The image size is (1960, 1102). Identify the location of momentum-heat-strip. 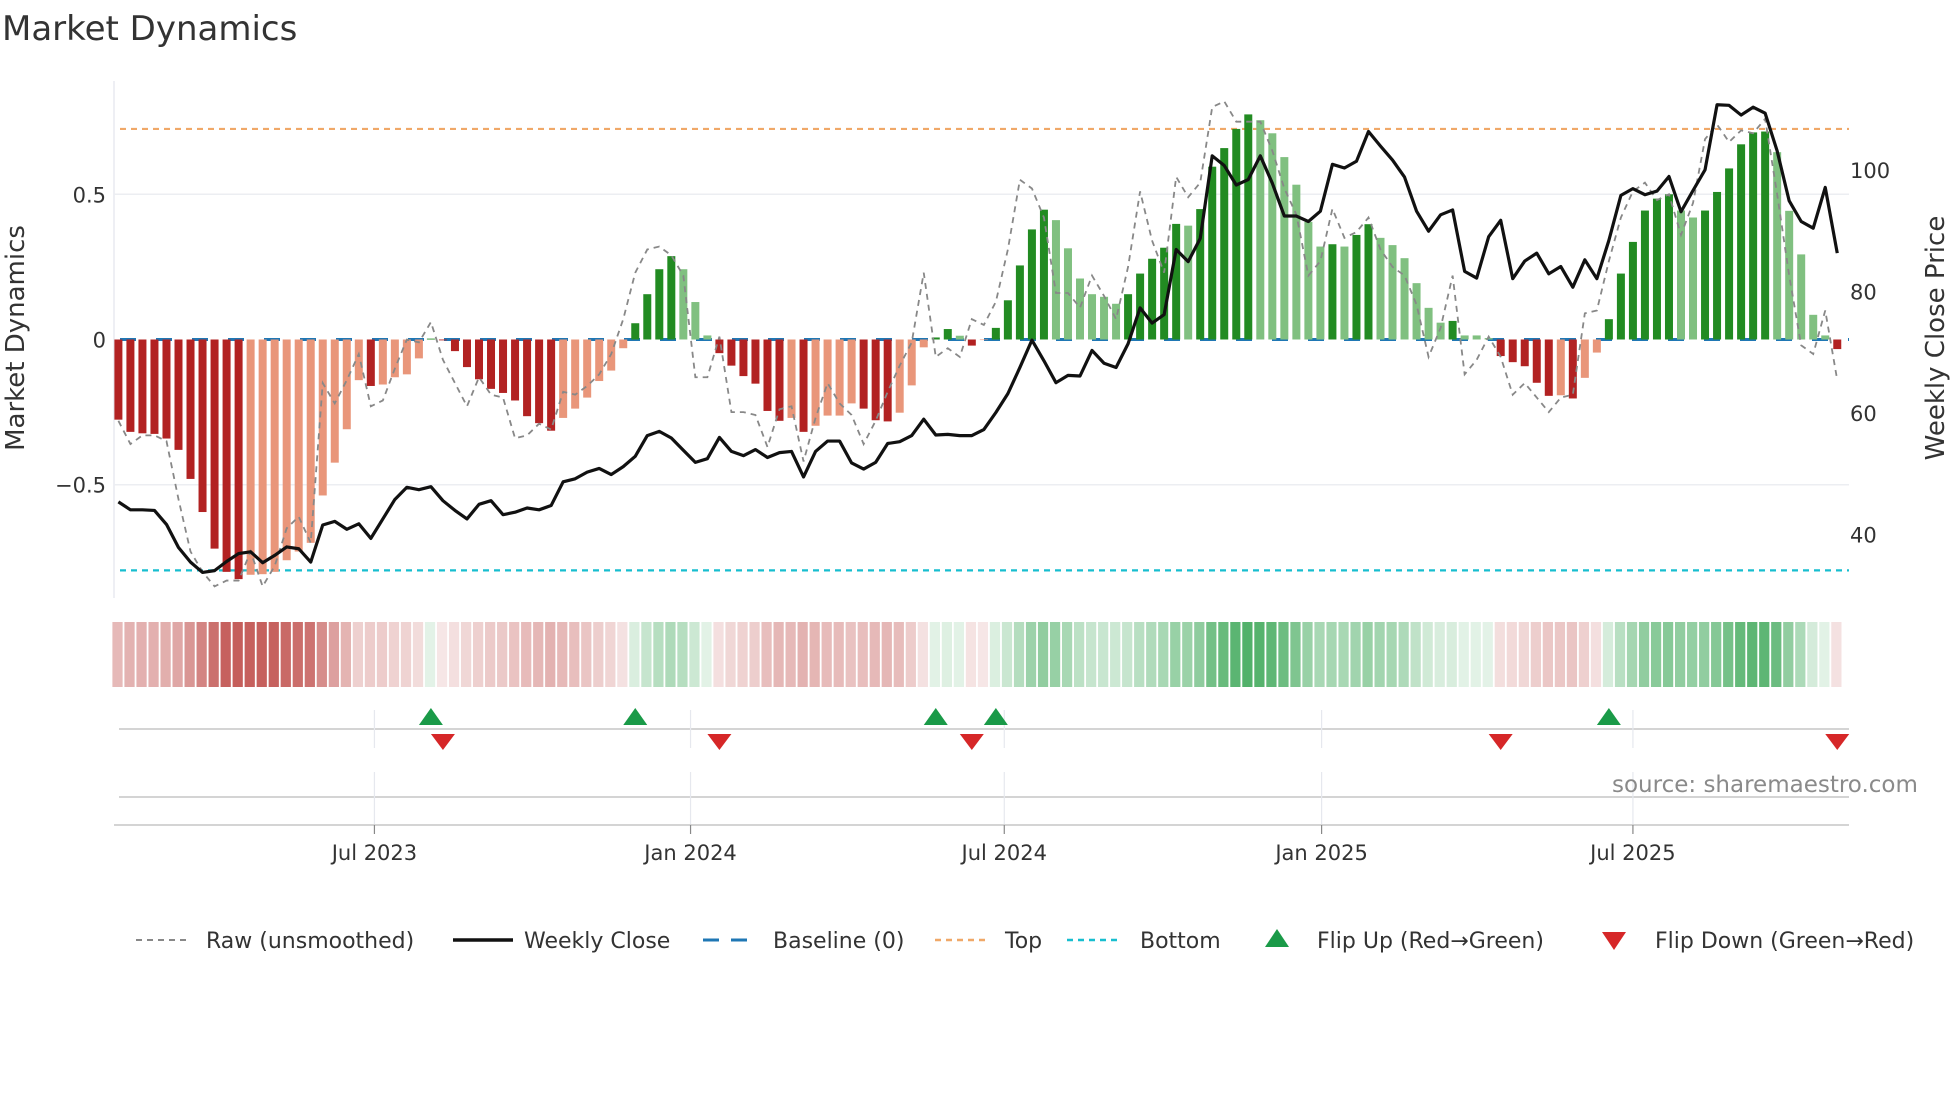
(977, 654).